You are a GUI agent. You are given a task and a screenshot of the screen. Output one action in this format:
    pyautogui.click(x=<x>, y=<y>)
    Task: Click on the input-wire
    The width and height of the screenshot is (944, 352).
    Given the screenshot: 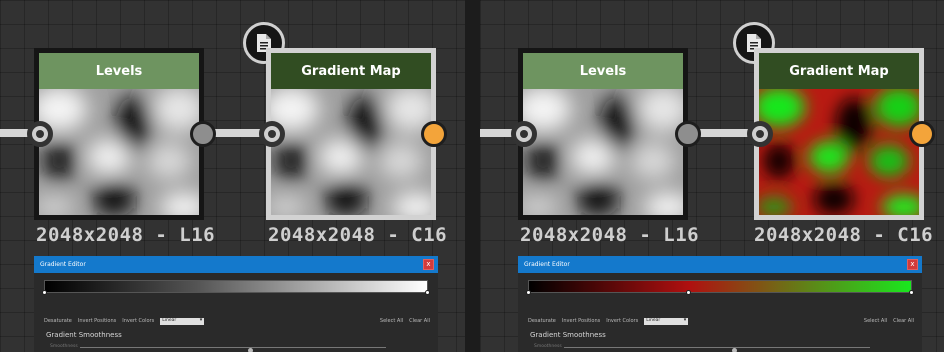 What is the action you would take?
    pyautogui.click(x=15, y=133)
    